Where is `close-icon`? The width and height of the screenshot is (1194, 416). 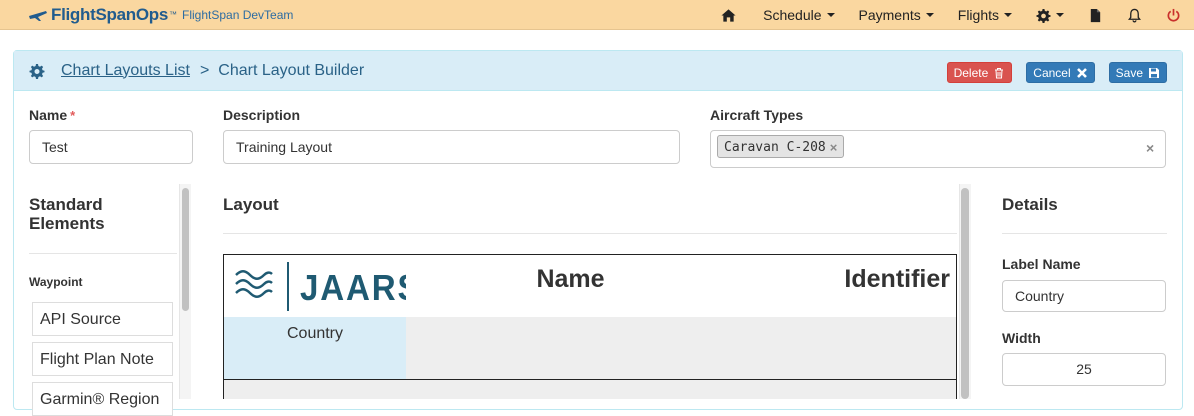 close-icon is located at coordinates (1081, 72).